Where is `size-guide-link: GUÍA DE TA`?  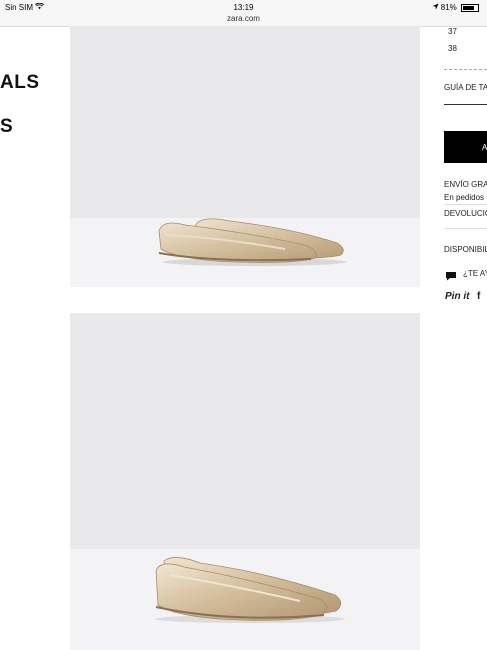 size-guide-link: GUÍA DE TA is located at coordinates (465, 87).